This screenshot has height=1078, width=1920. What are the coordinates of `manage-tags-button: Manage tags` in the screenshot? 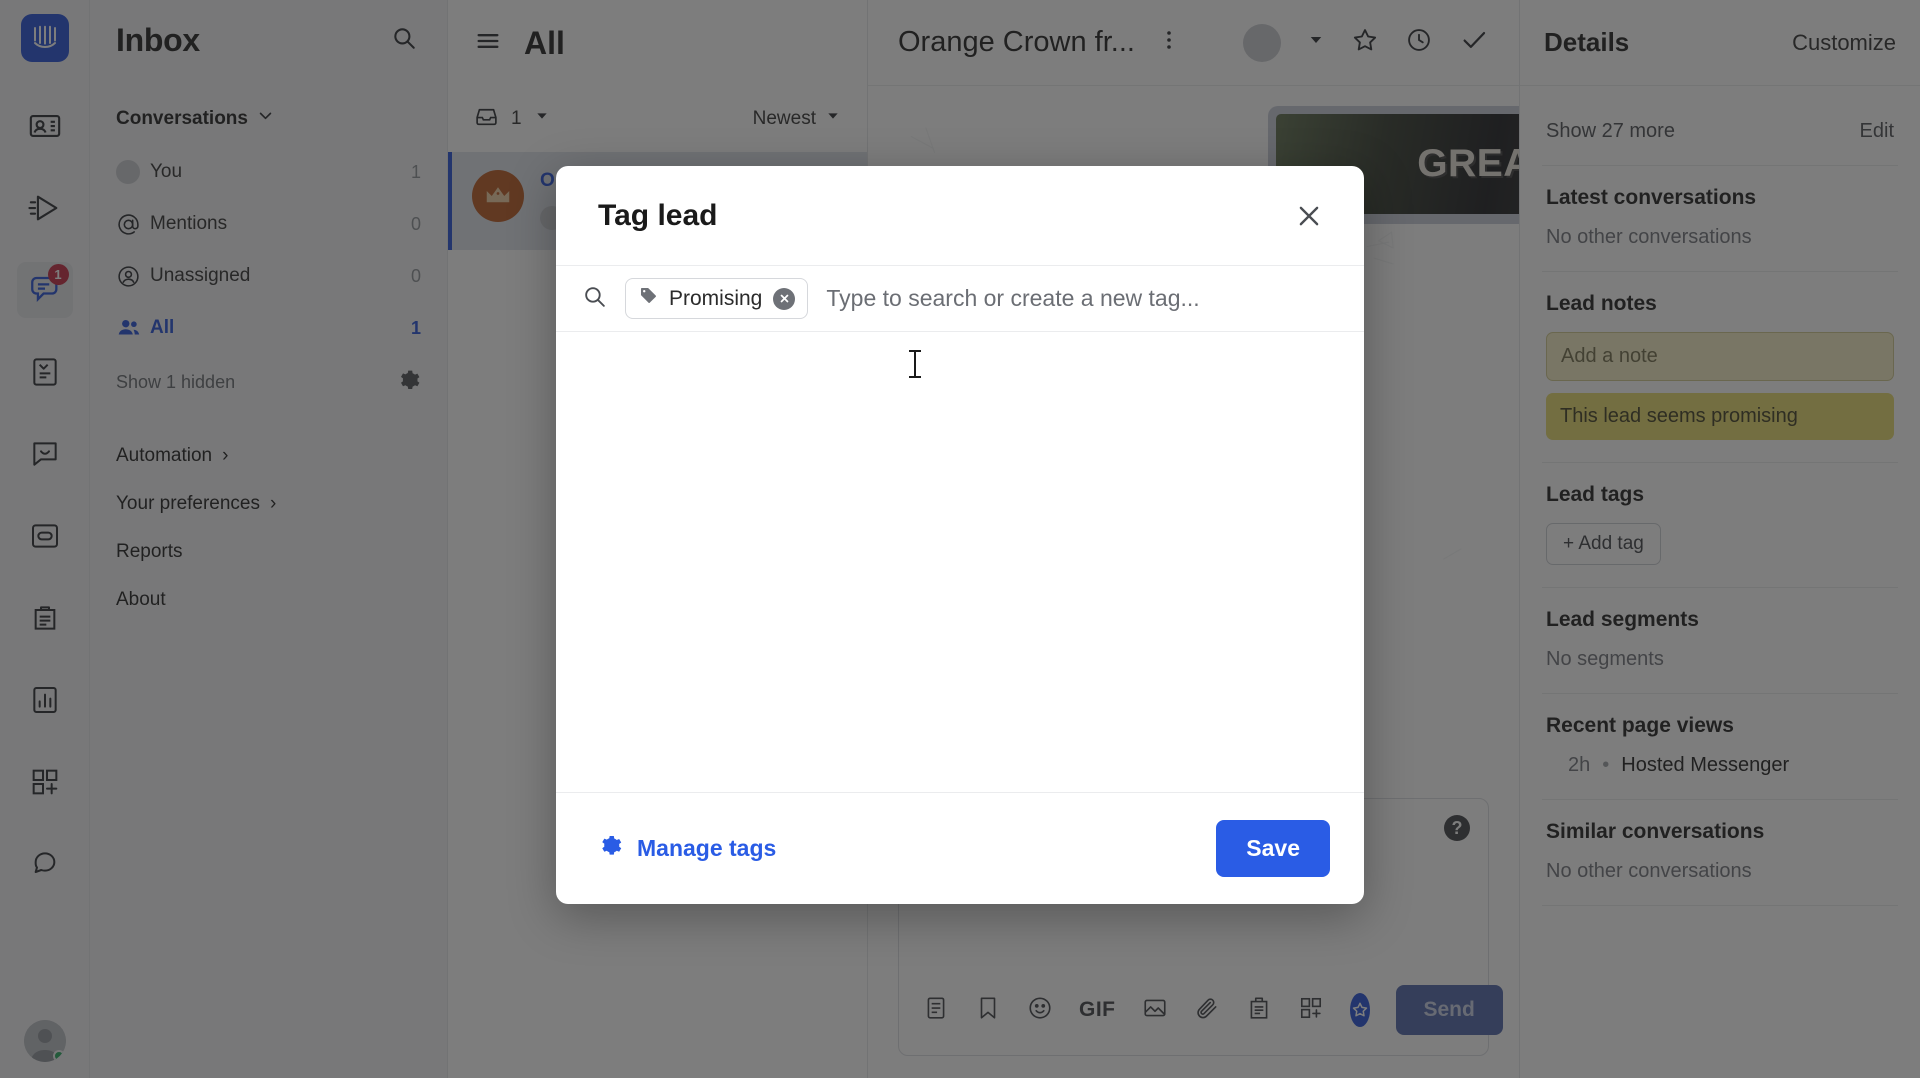 It's located at (687, 848).